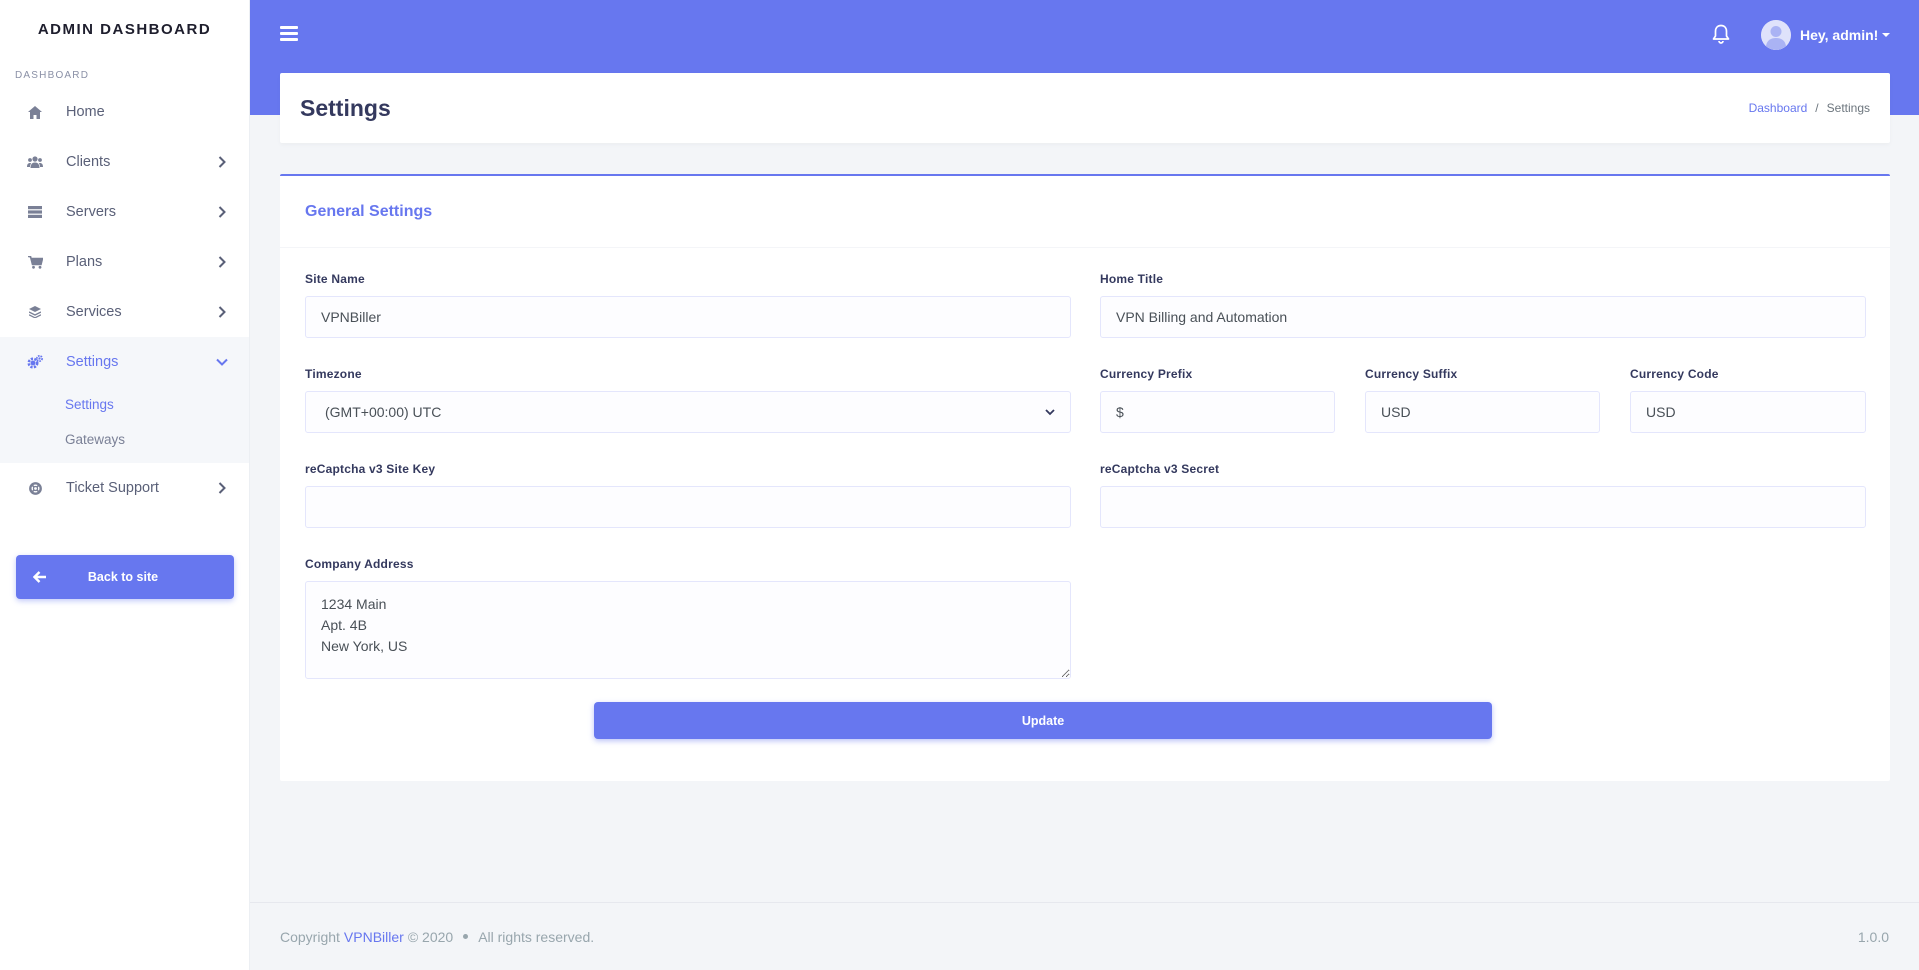 The height and width of the screenshot is (970, 1919). I want to click on sidebar-item-label: Ticket Support, so click(112, 488).